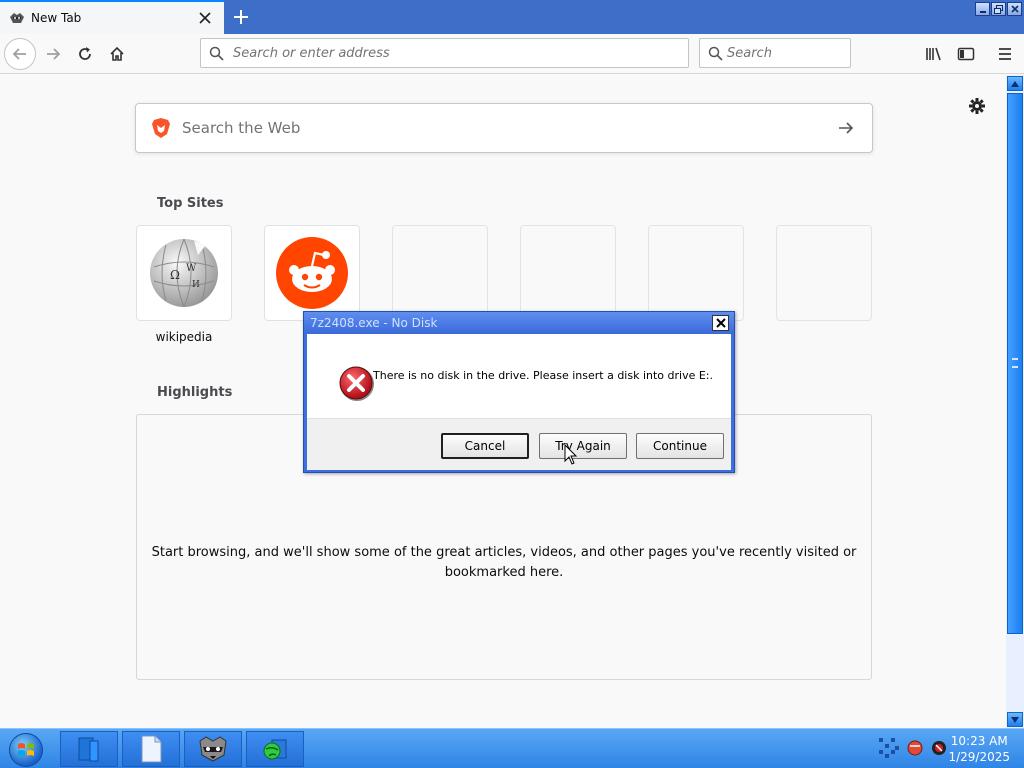  Describe the element at coordinates (512, 17) in the screenshot. I see `browser-titlebar: New Tab` at that location.